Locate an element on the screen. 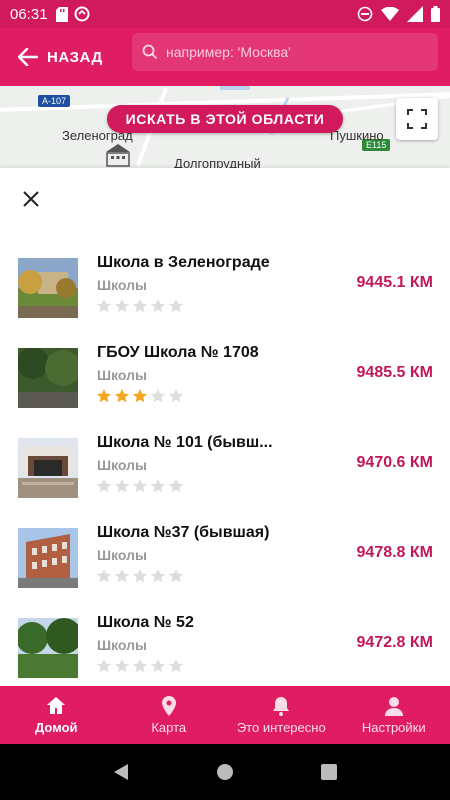 This screenshot has width=450, height=800. battery-icon is located at coordinates (435, 14).